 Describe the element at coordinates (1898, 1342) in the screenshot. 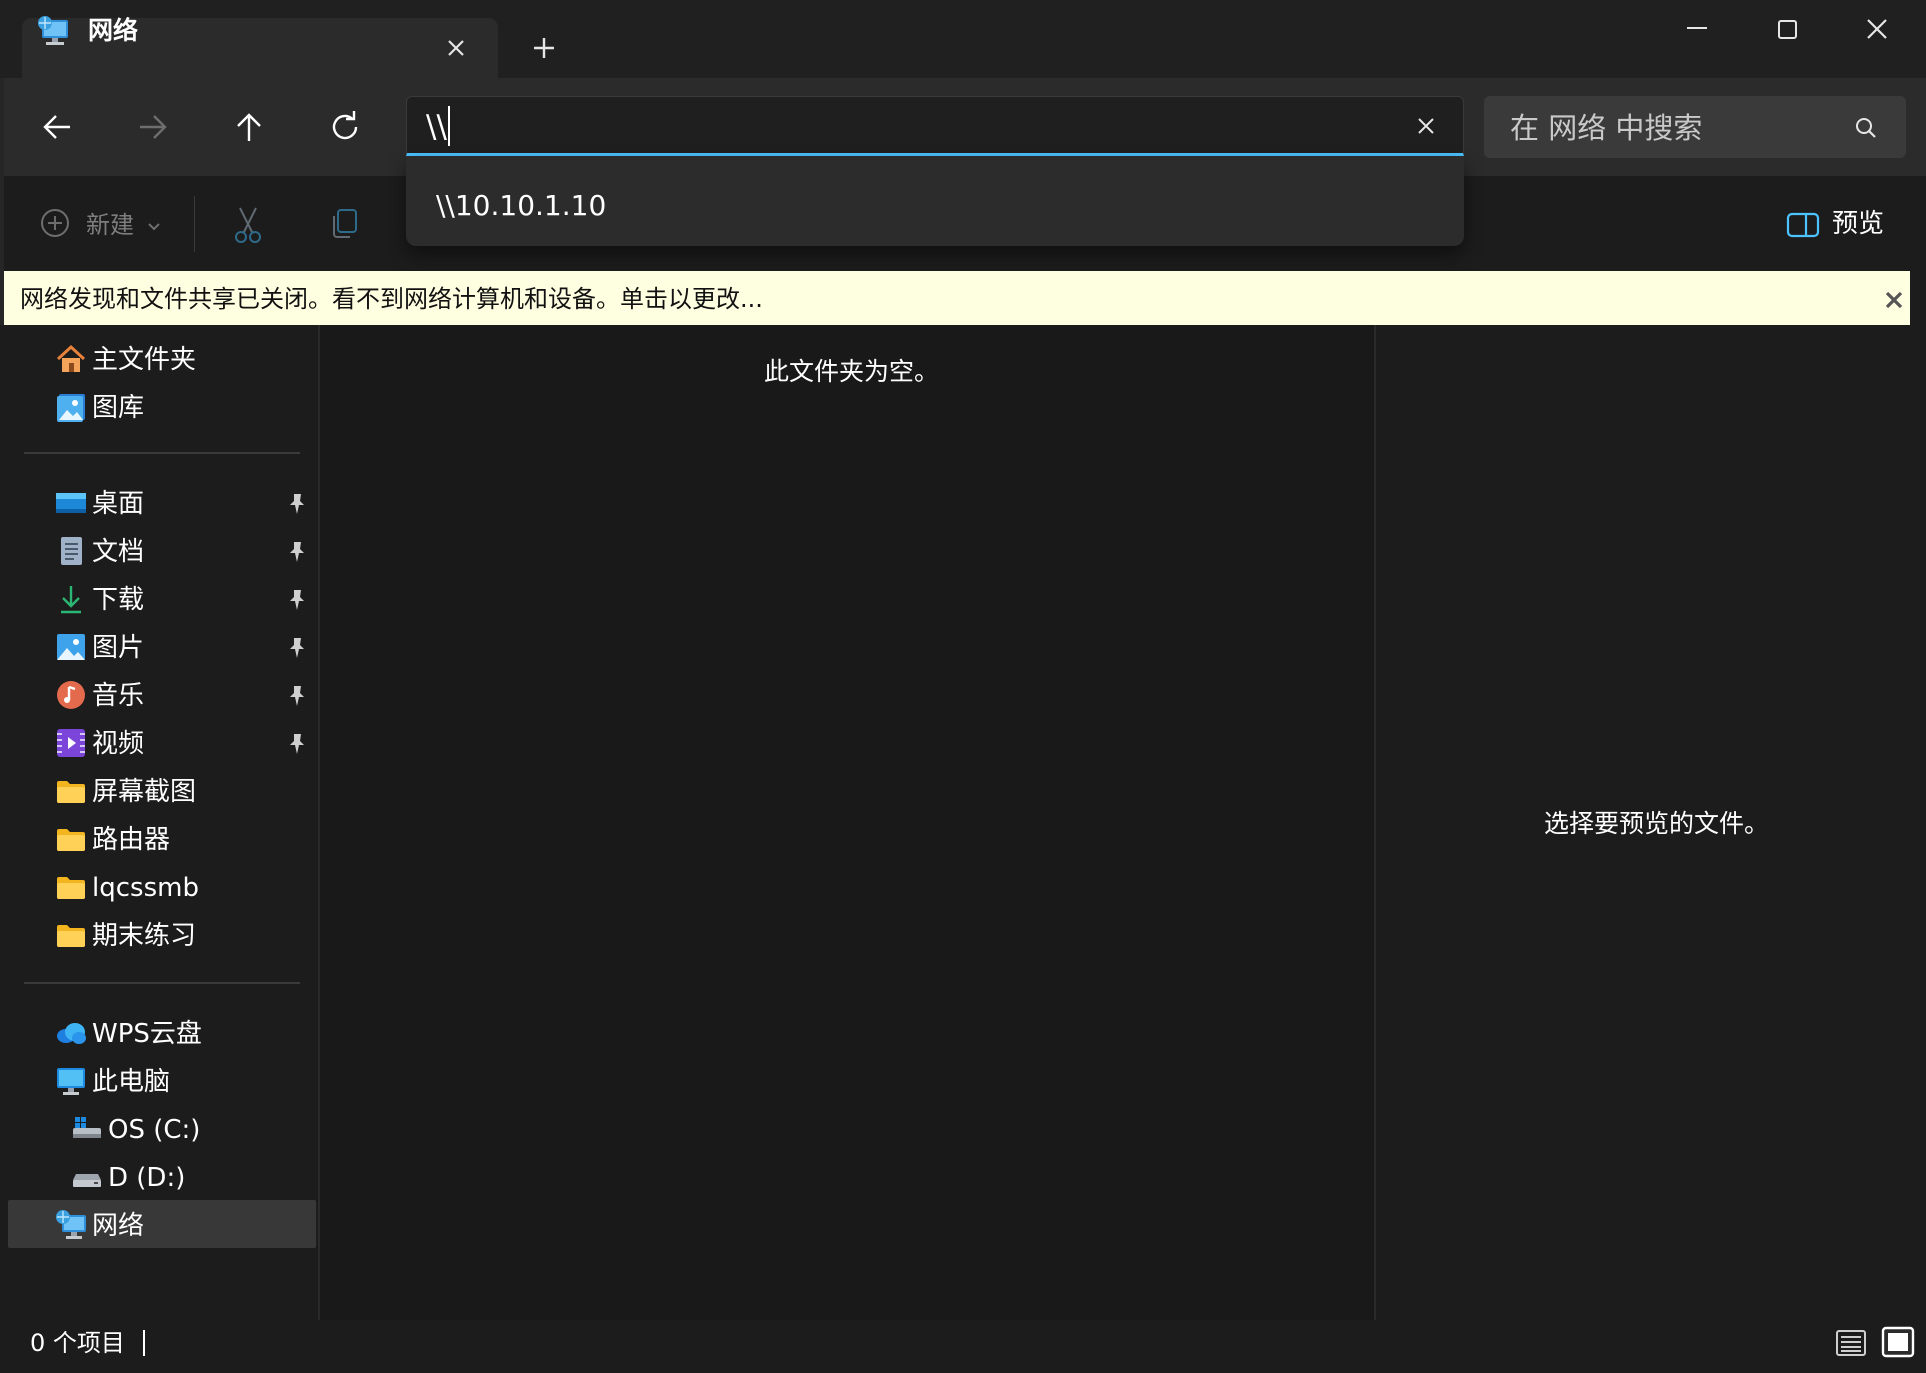

I see `large-icons-view-icon` at that location.